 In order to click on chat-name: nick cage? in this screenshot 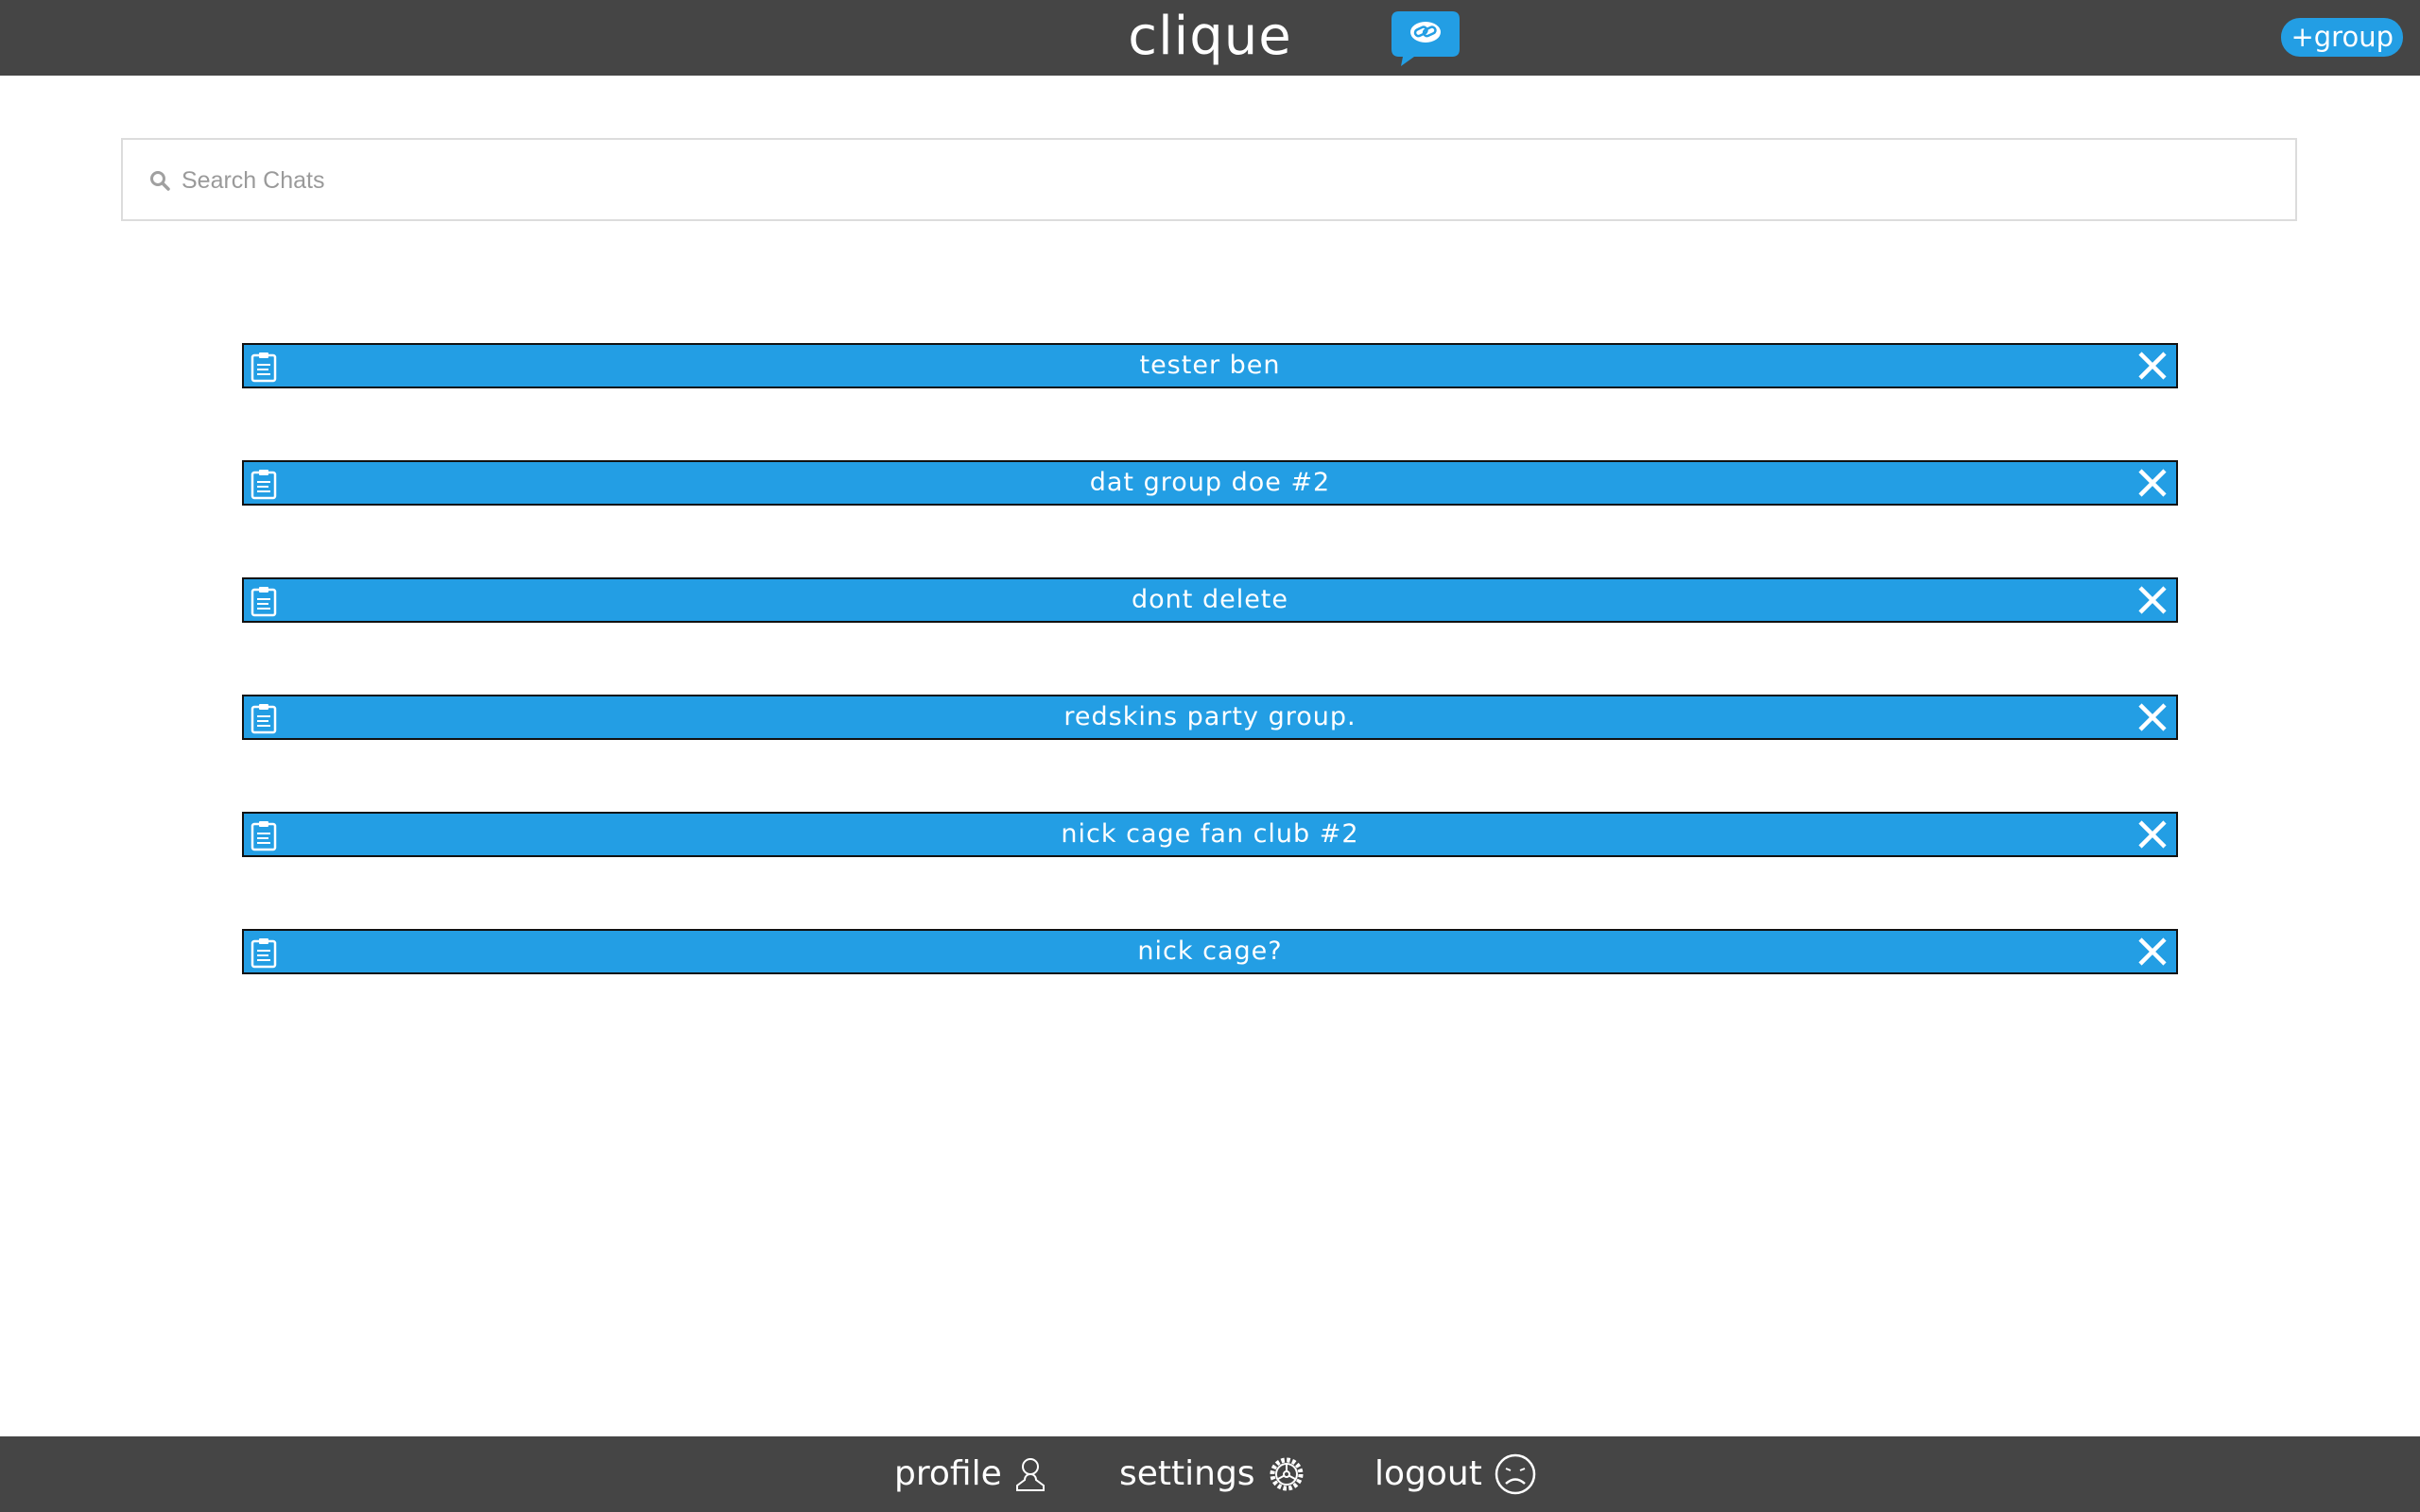, I will do `click(1210, 951)`.